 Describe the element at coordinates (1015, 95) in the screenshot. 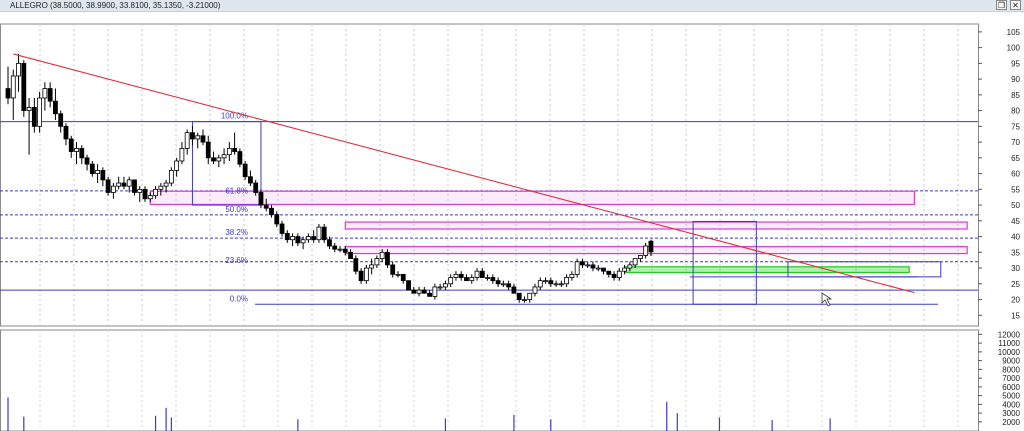

I see `price-tick-label: 85` at that location.